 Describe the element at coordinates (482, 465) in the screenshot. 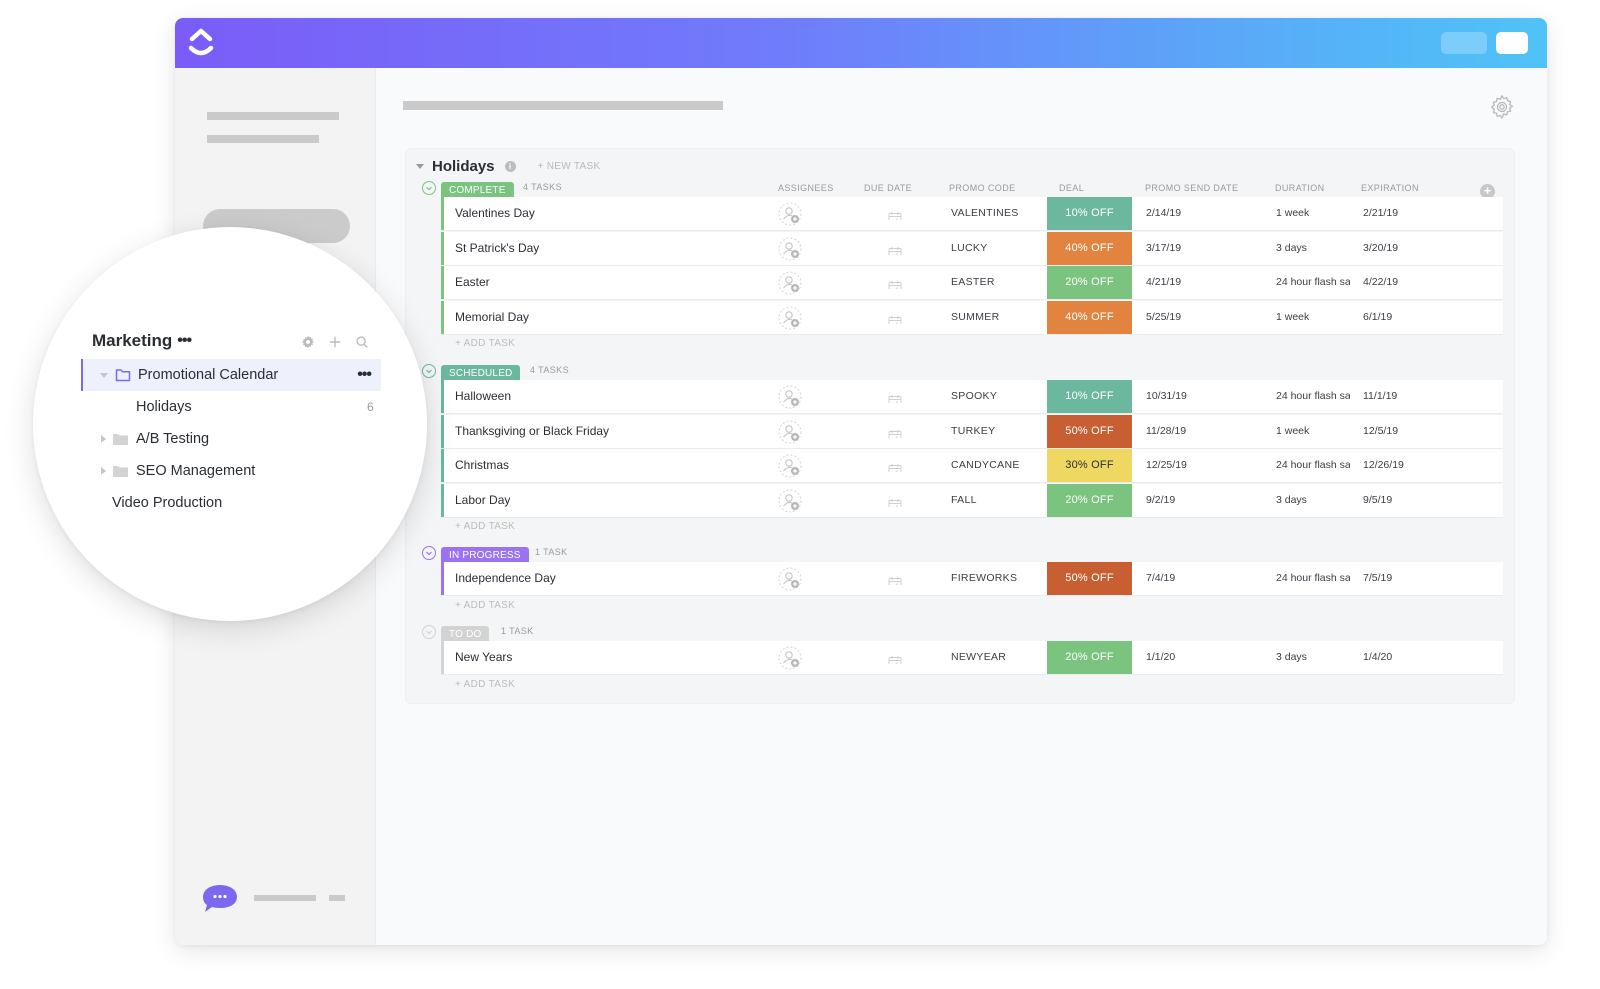

I see `task-name: Christmas` at that location.